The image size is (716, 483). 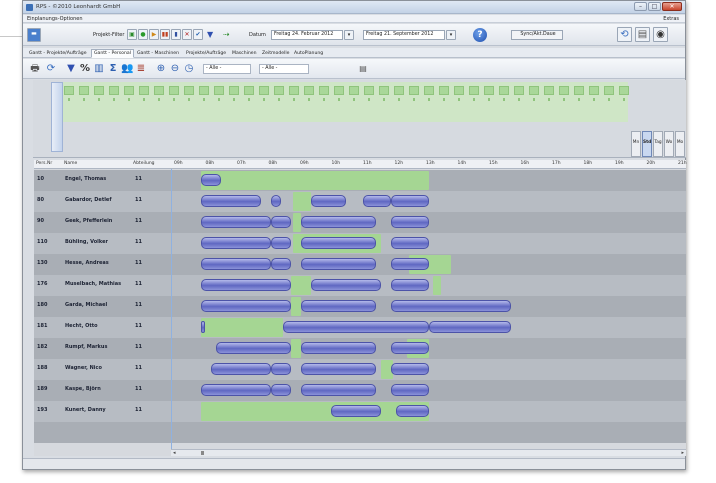 What do you see at coordinates (307, 35) in the screenshot?
I see `from-date-field: Freitag 24. Februar 2012` at bounding box center [307, 35].